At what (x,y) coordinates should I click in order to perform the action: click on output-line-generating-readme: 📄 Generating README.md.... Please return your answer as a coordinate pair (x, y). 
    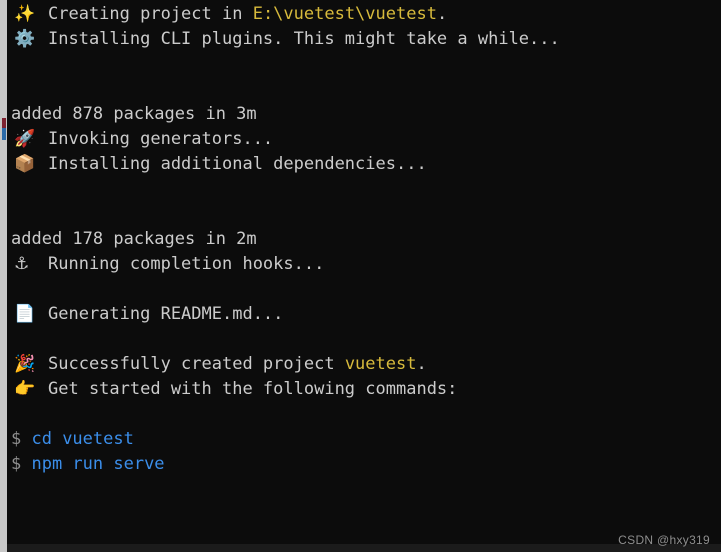
    Looking at the image, I should click on (360, 314).